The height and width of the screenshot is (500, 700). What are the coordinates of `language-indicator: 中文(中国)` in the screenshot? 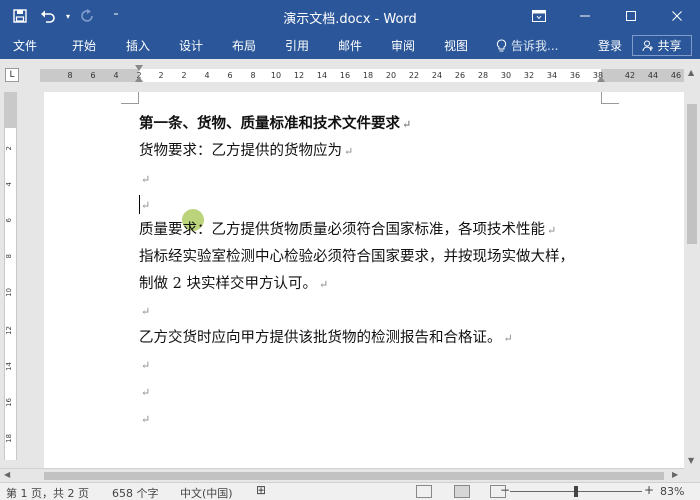 It's located at (206, 492).